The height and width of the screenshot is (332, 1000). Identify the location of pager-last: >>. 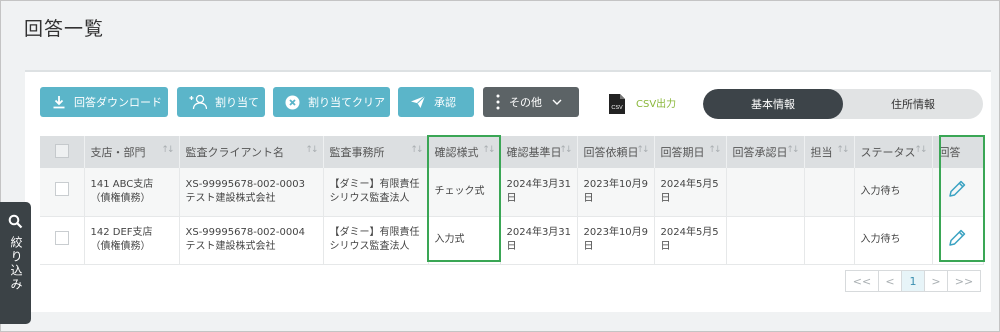
(964, 281).